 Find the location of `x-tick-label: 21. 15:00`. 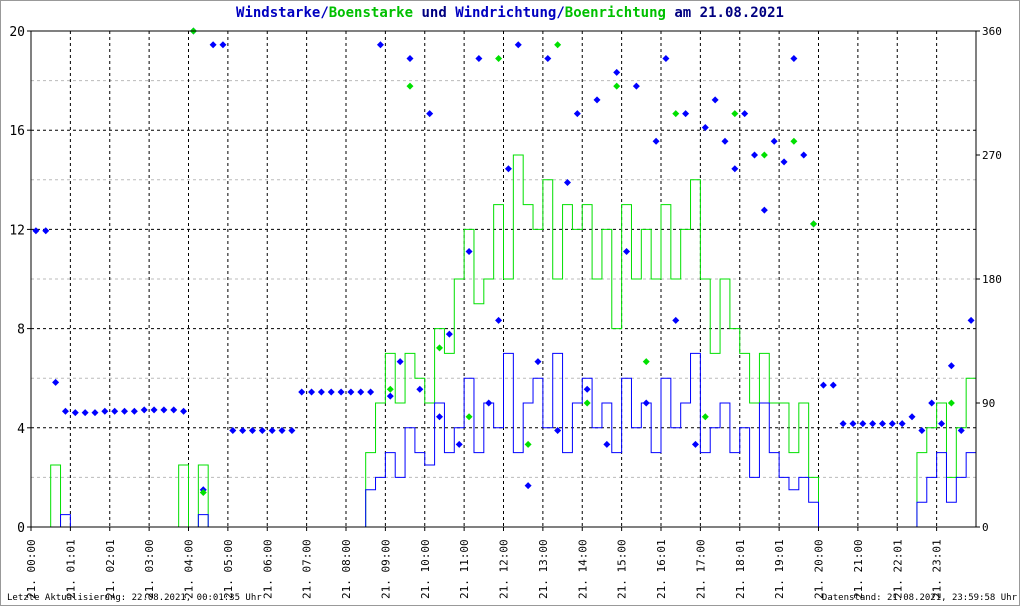

x-tick-label: 21. 15:00 is located at coordinates (622, 569).